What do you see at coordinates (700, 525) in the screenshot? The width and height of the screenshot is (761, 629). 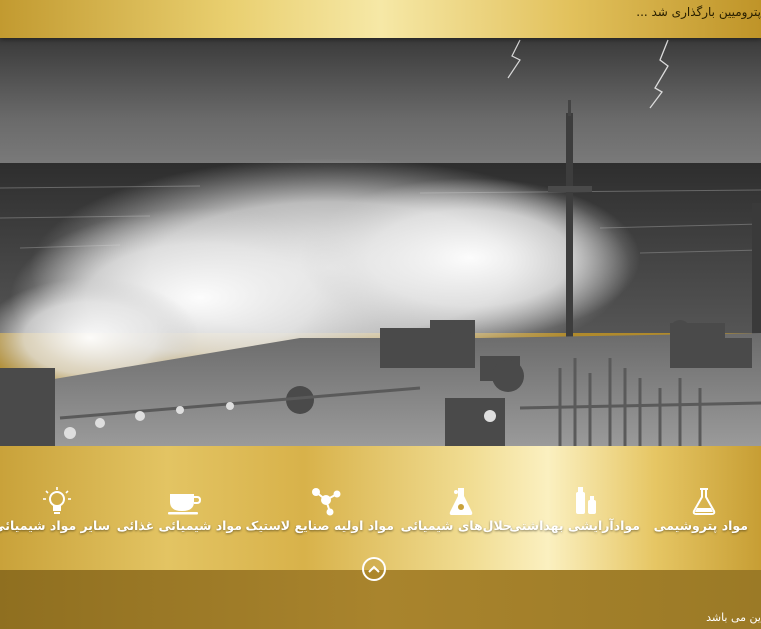 I see `category-label: مواد پتروشیمی` at bounding box center [700, 525].